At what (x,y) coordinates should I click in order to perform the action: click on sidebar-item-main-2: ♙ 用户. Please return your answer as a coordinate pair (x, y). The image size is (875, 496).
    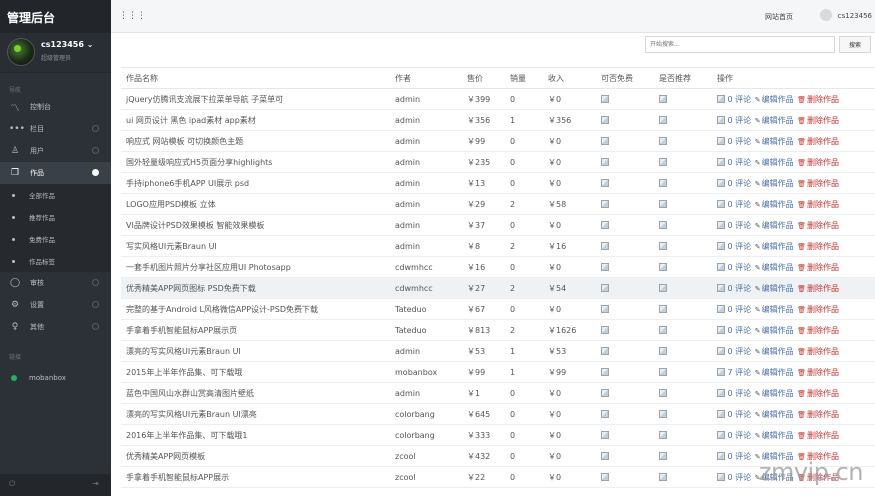
    Looking at the image, I should click on (55, 151).